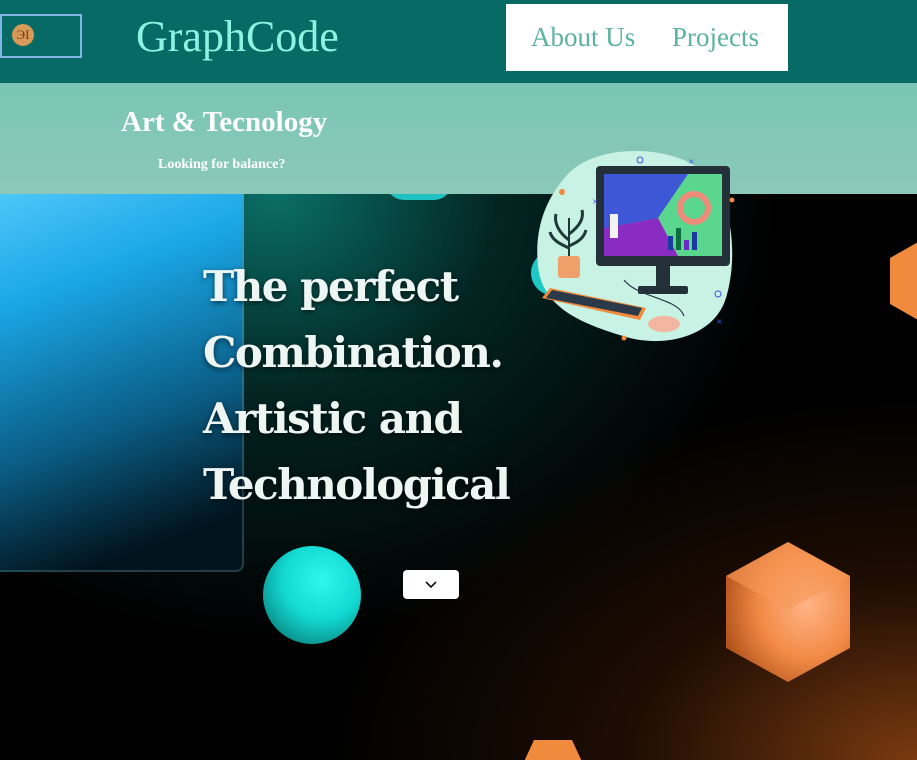 This screenshot has width=917, height=760. I want to click on tagline-band: Art & Tecnology Looking for balance?, so click(458, 138).